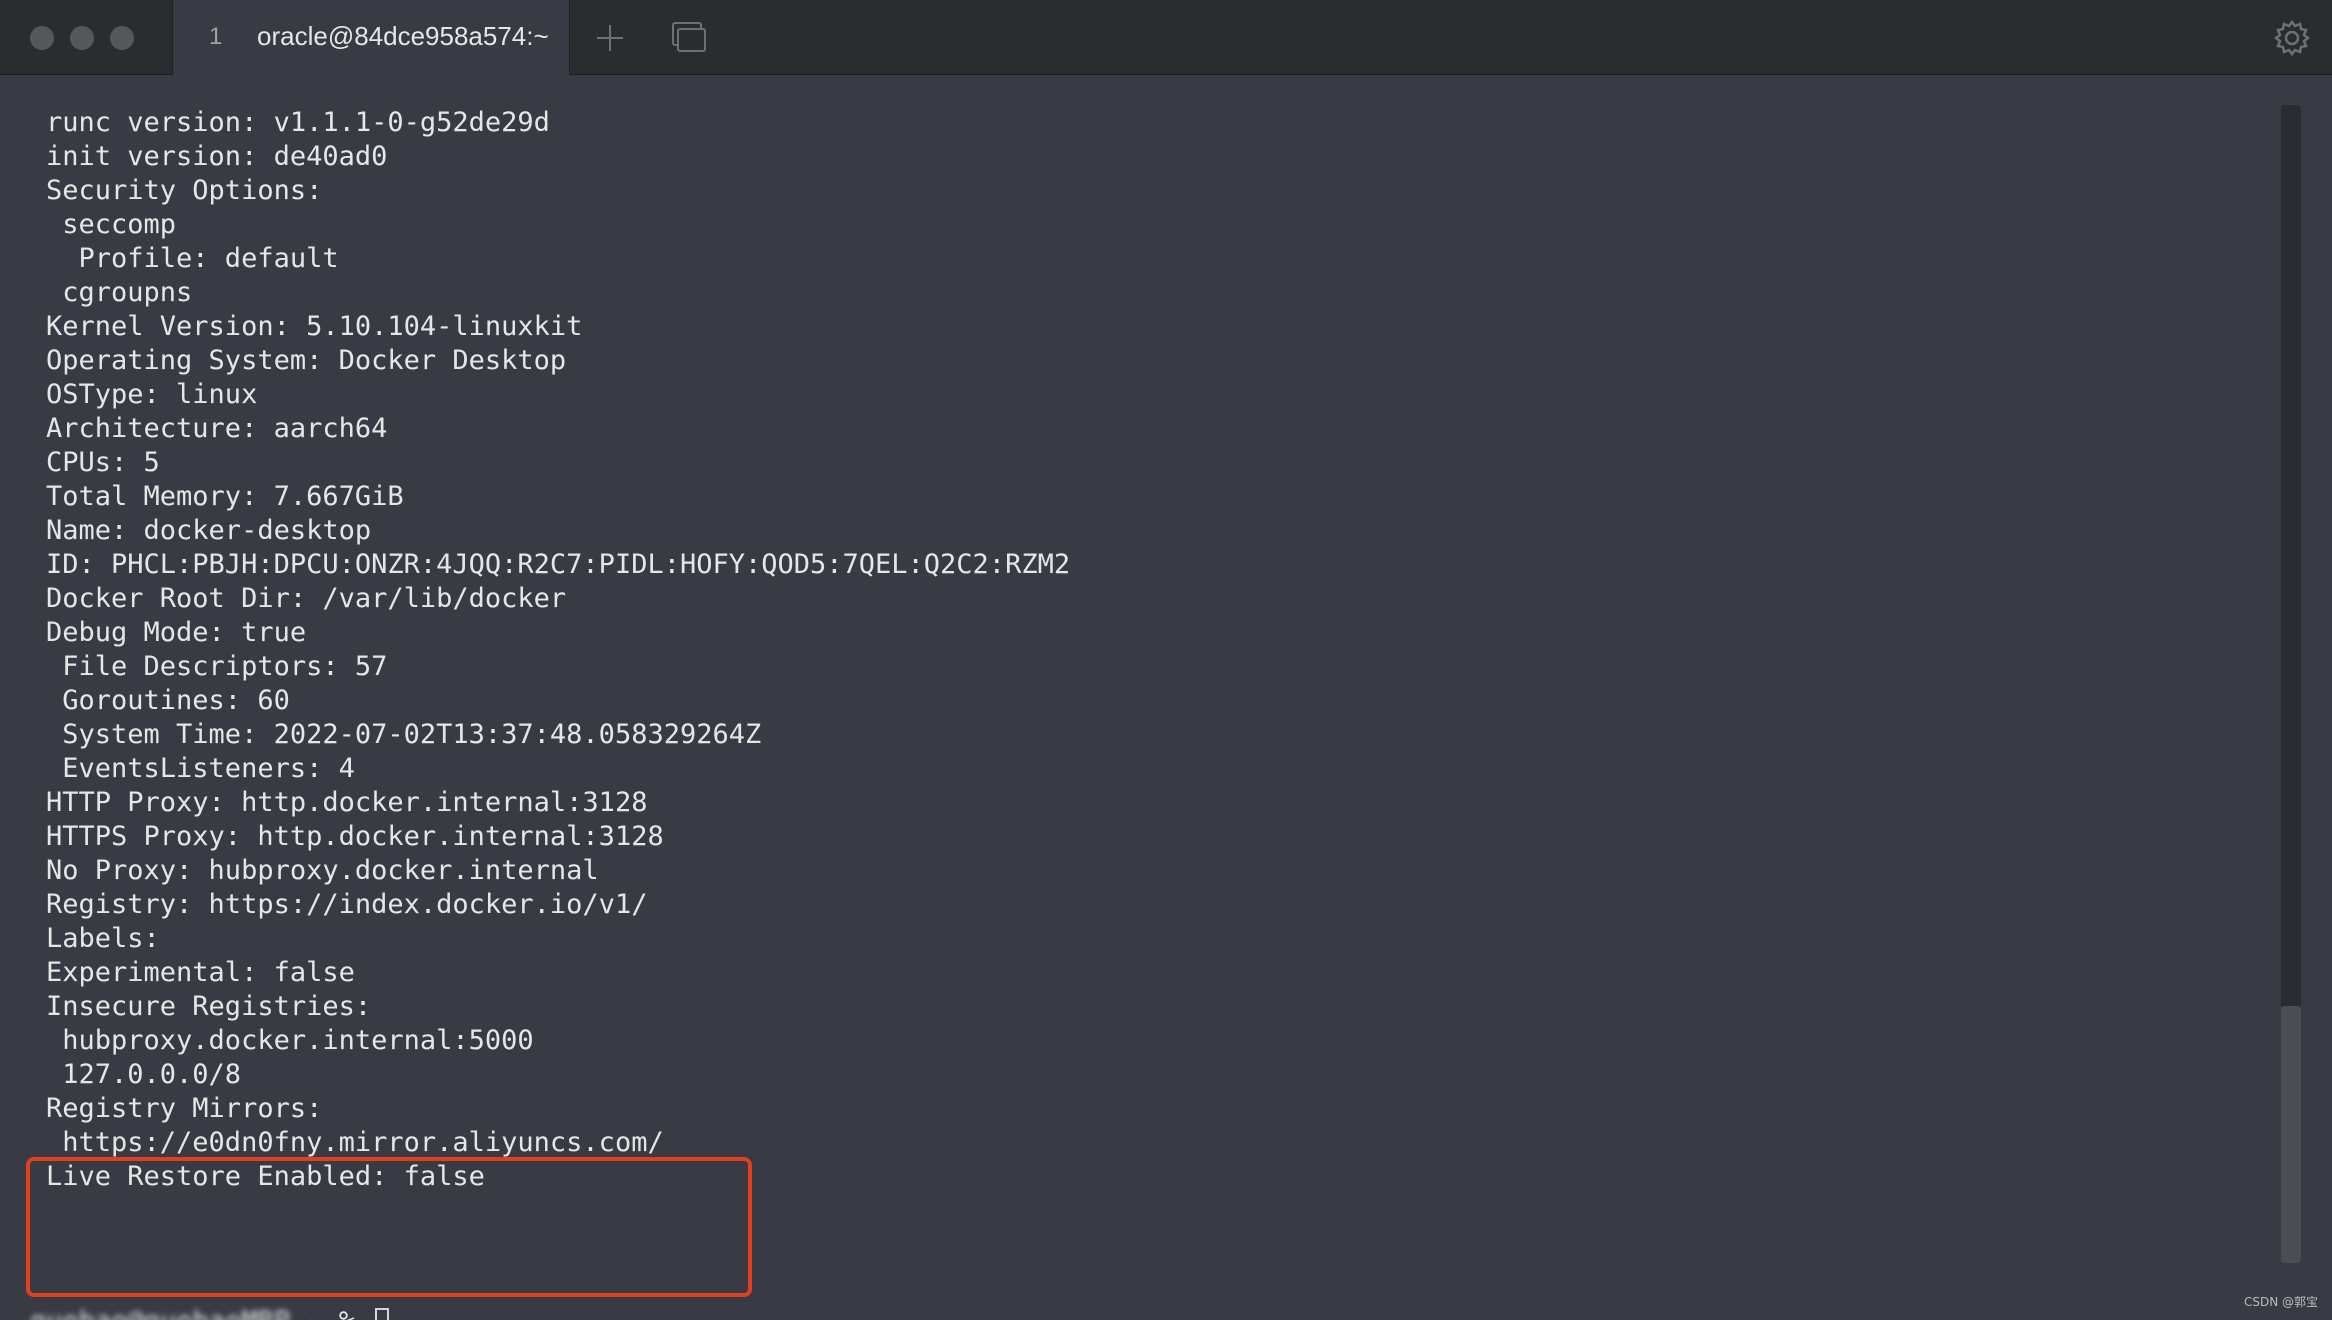 The height and width of the screenshot is (1320, 2332). Describe the element at coordinates (347, 802) in the screenshot. I see `terminal-line: HTTP Proxy: http.docker.internal:3128` at that location.